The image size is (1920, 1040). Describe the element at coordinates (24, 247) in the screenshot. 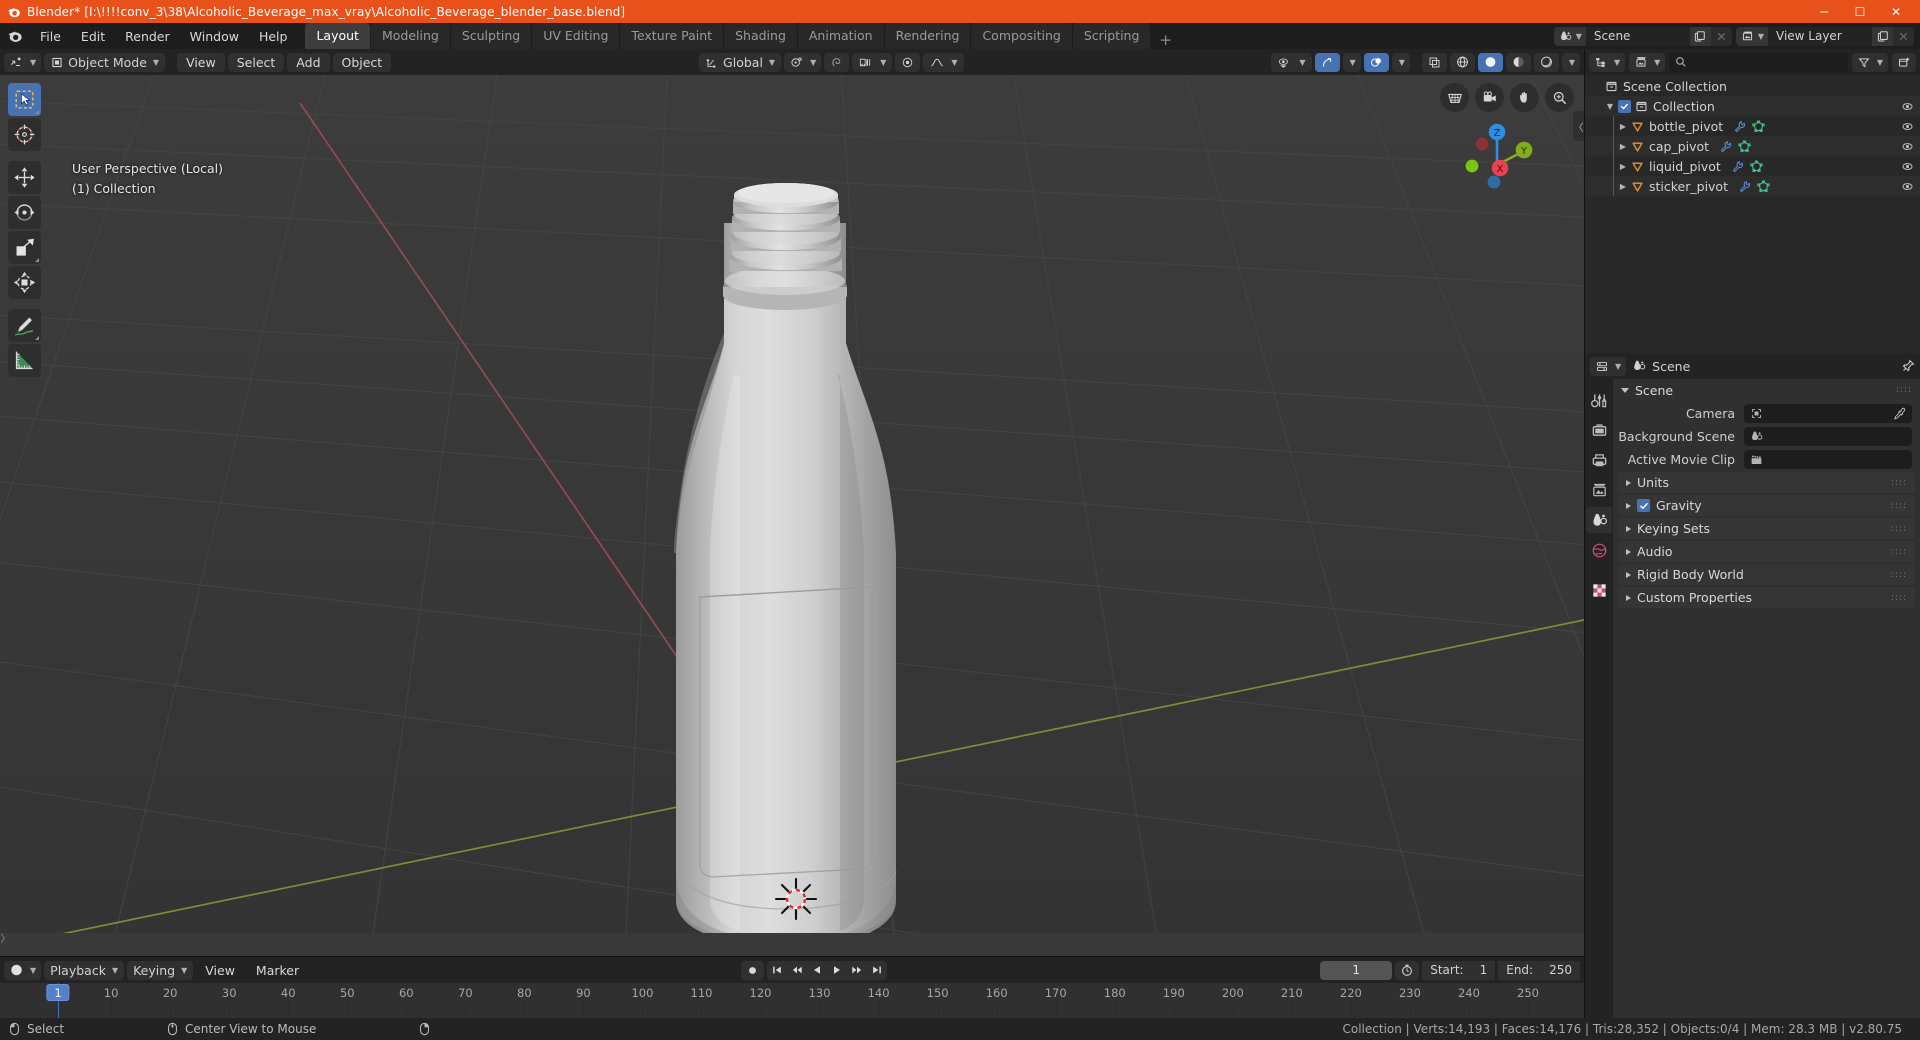

I see `scale-tool` at that location.